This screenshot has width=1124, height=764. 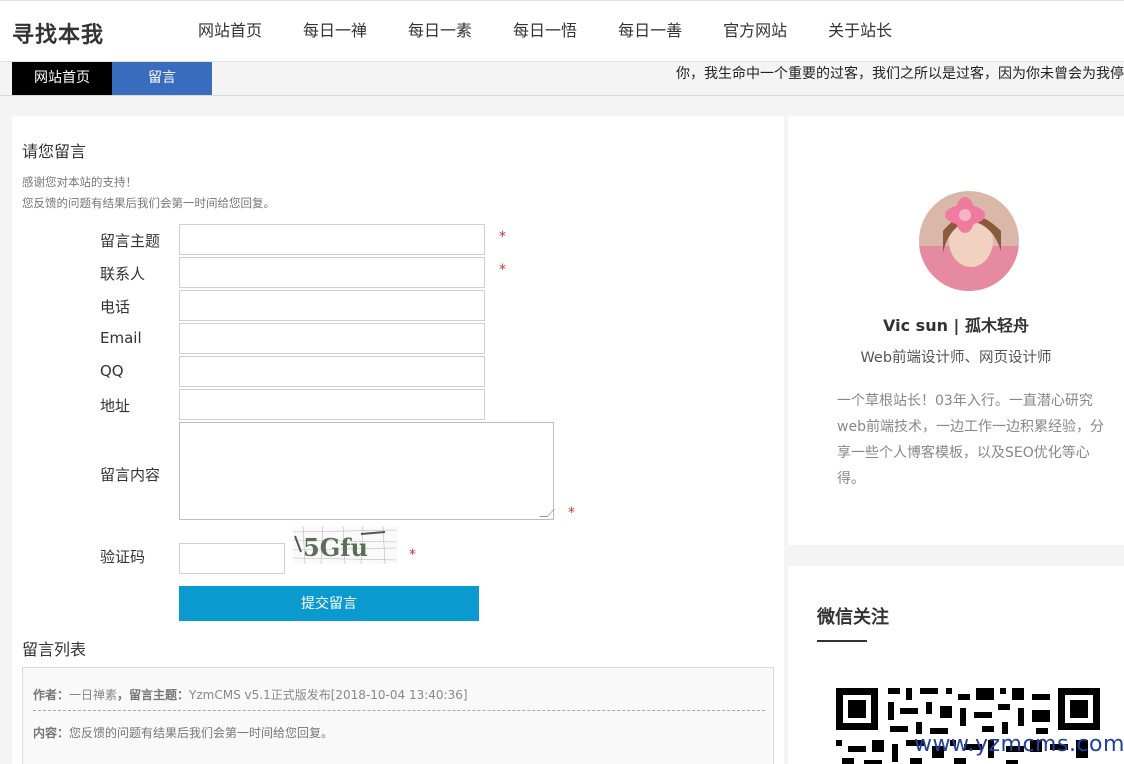 What do you see at coordinates (162, 78) in the screenshot?
I see `breadcrumb-current: 留言` at bounding box center [162, 78].